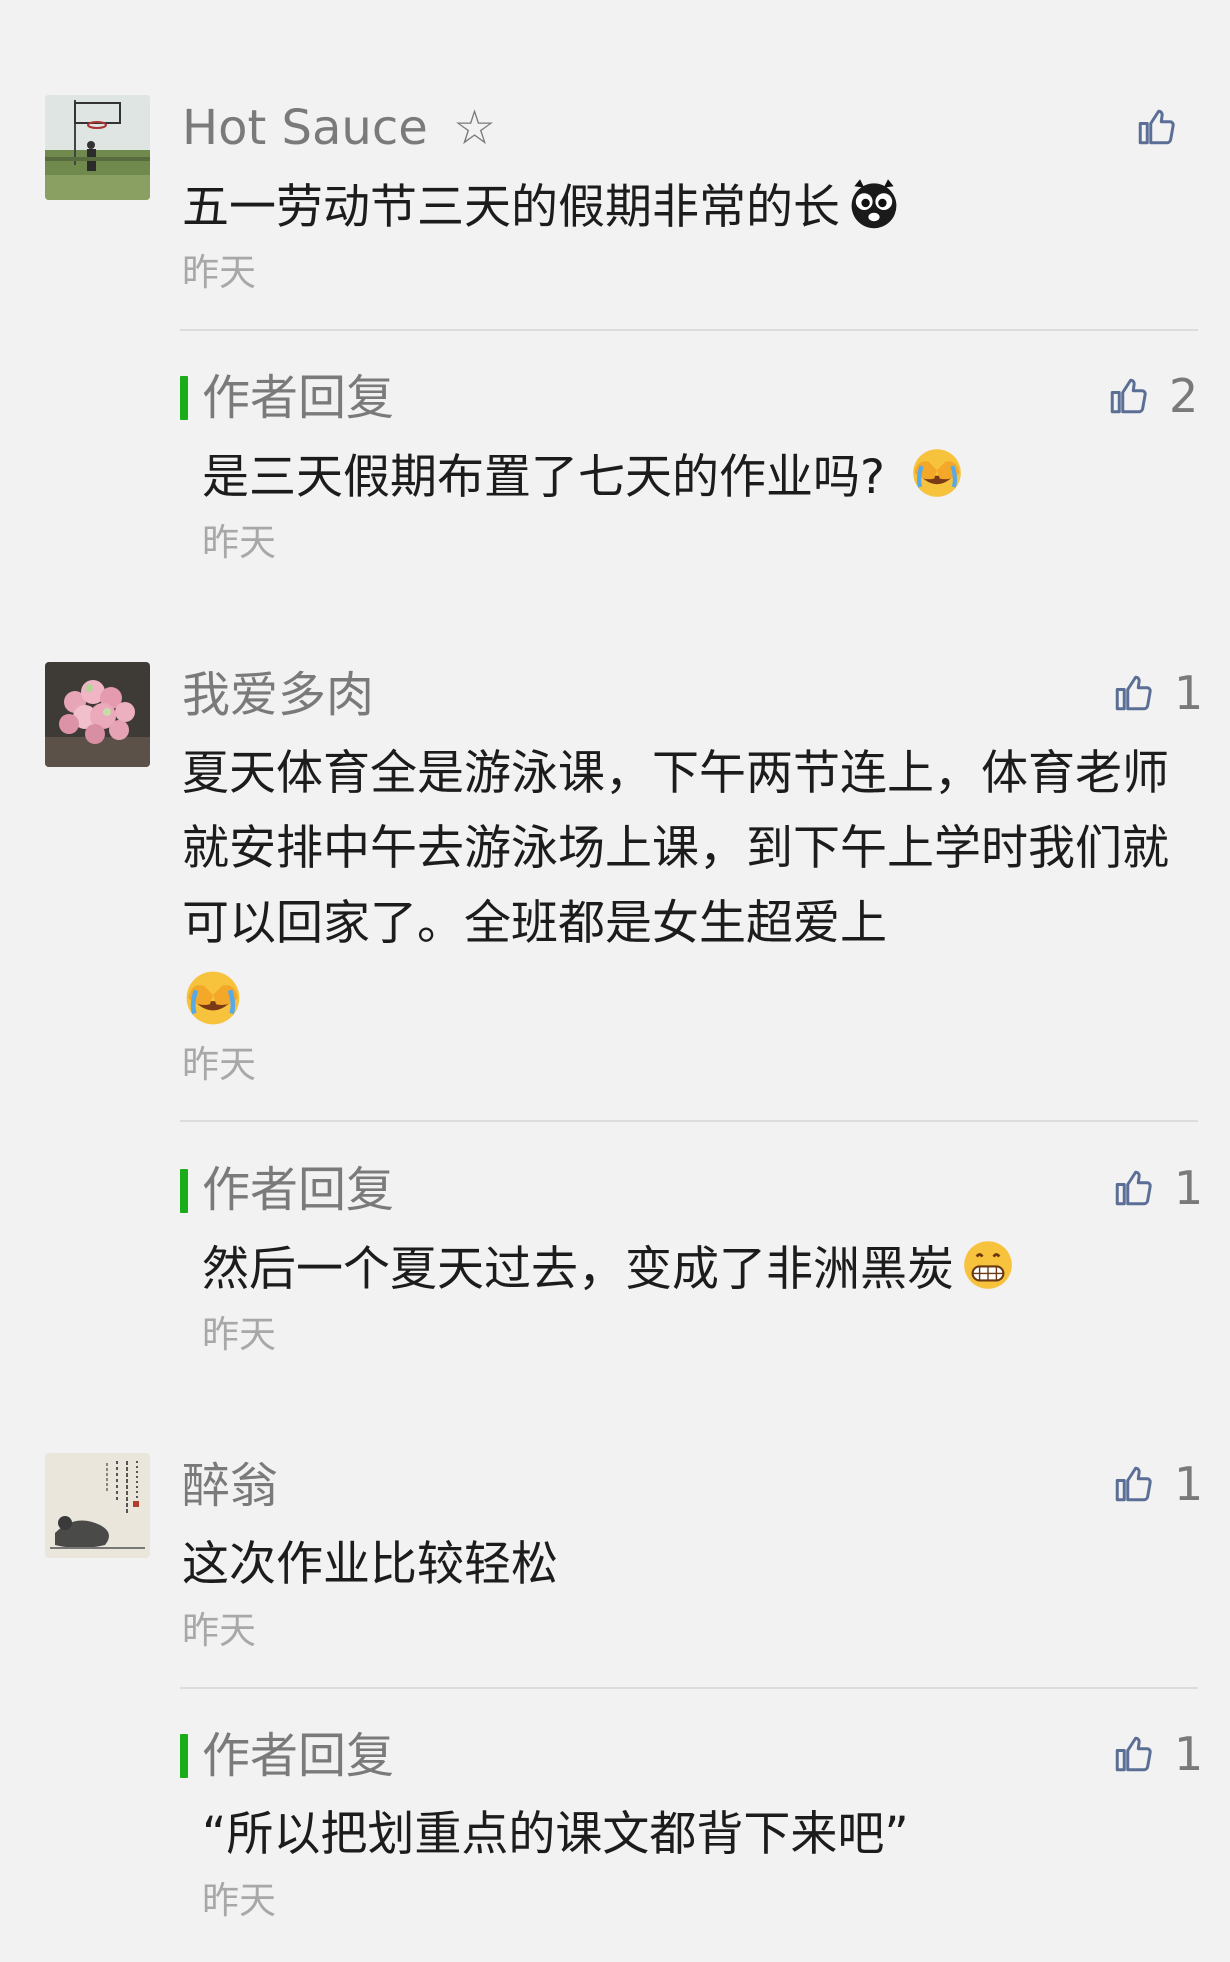 This screenshot has height=1962, width=1230. I want to click on basketball-avatar-image, so click(97, 147).